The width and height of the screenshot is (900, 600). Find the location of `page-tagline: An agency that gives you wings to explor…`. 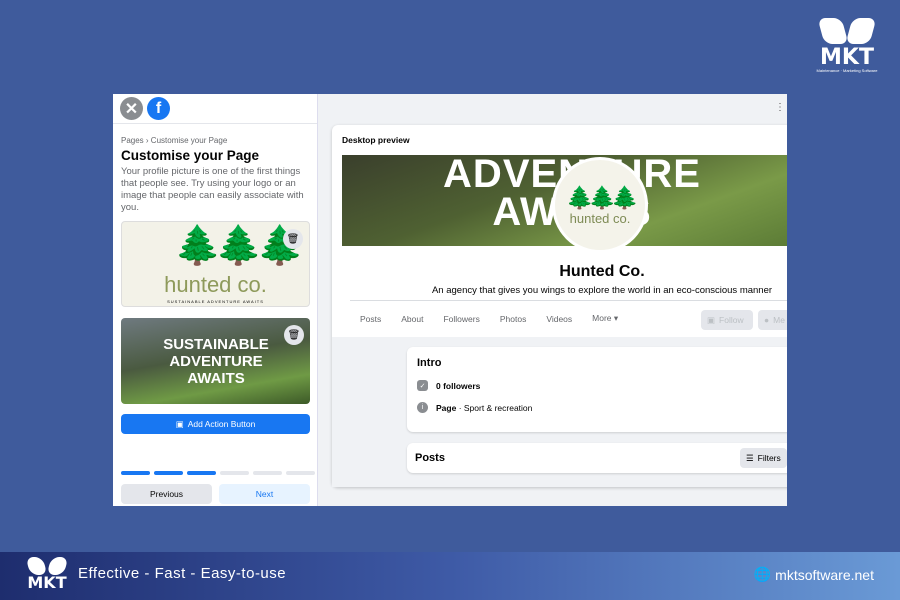

page-tagline: An agency that gives you wings to explor… is located at coordinates (602, 290).